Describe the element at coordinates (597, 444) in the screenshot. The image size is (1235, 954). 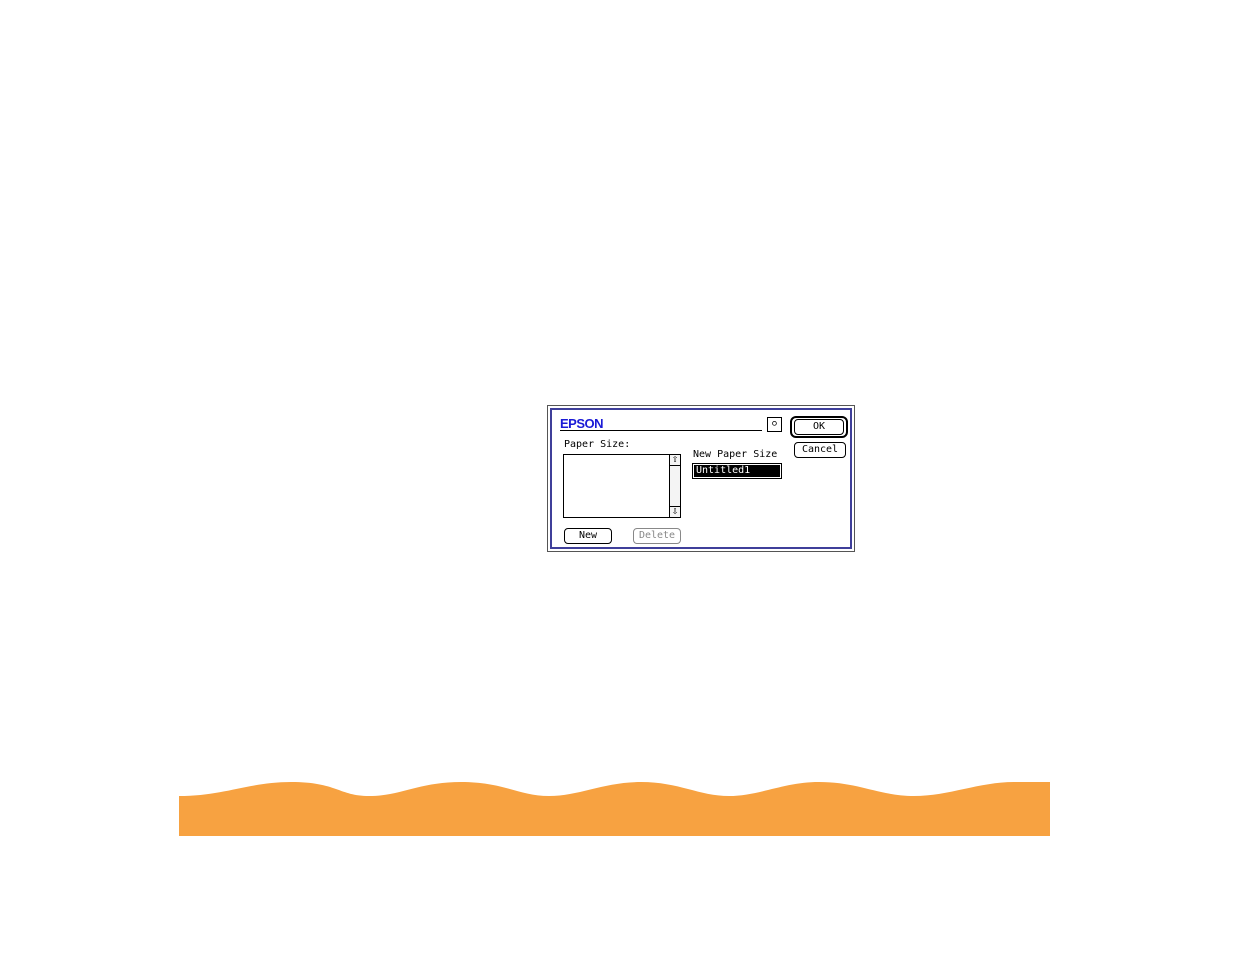
I see `paper-size-label: Paper Size:` at that location.